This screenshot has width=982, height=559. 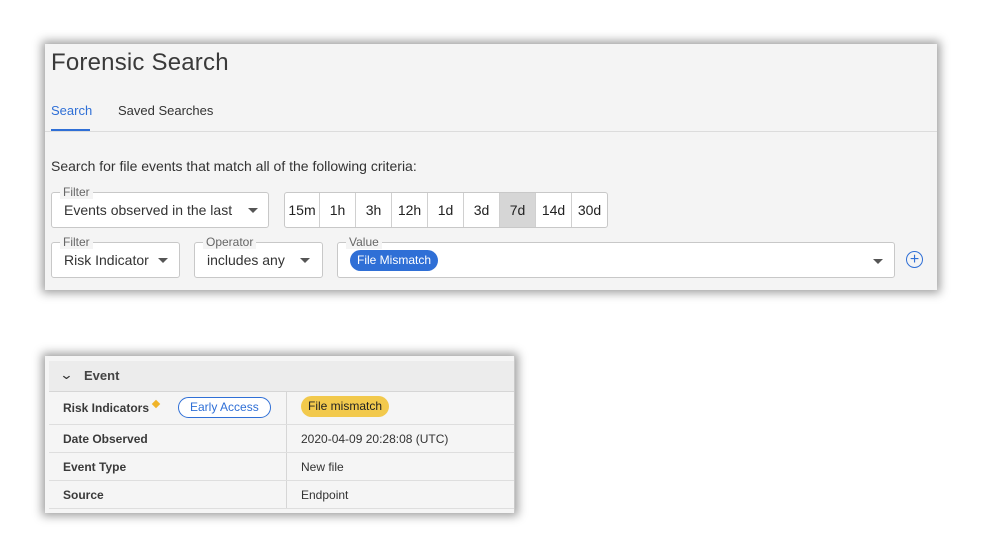 I want to click on chevron-down-icon: ⌄, so click(x=66, y=374).